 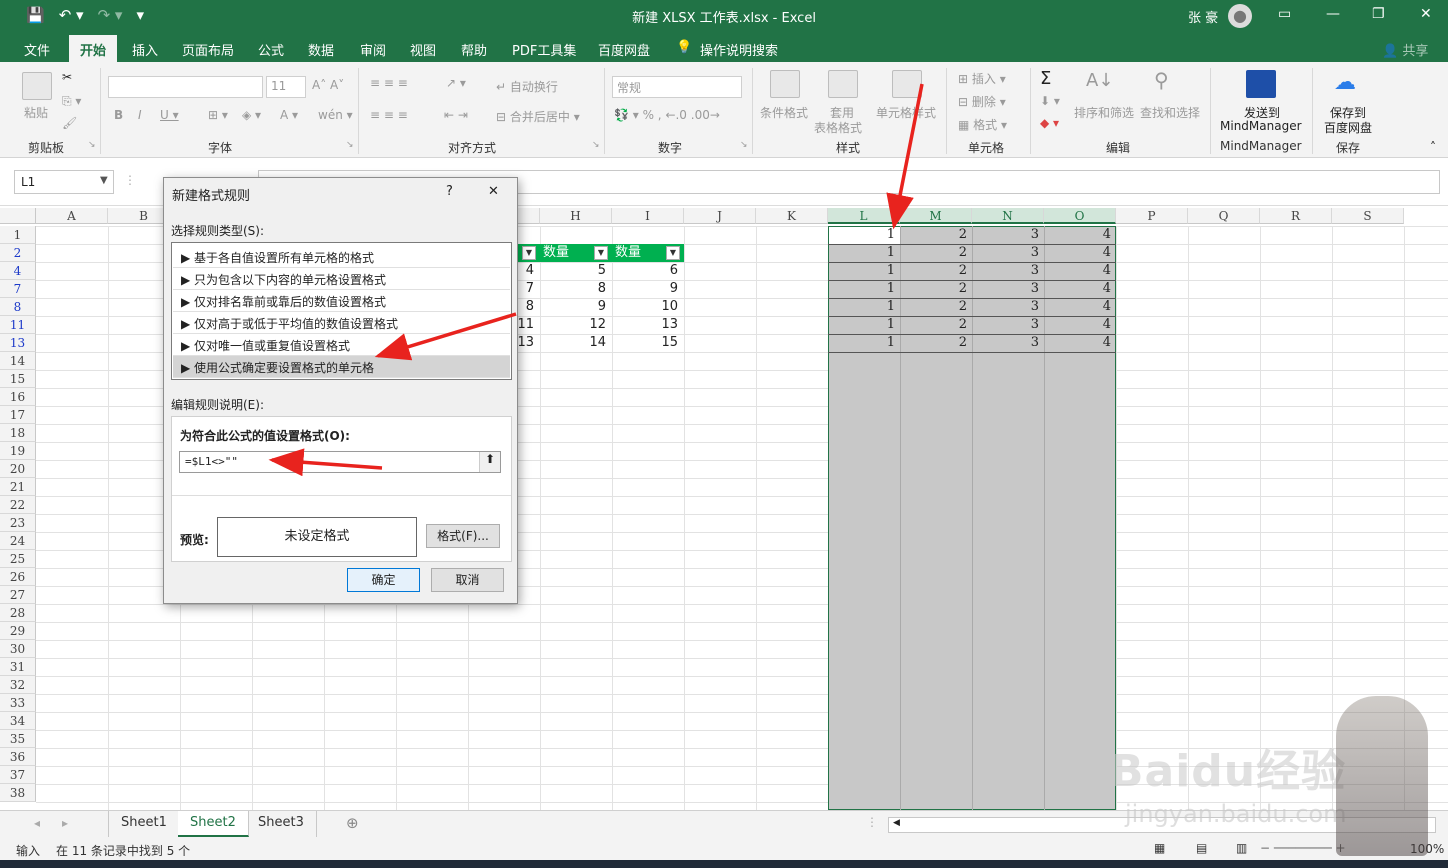 What do you see at coordinates (65, 823) in the screenshot?
I see `next-sheet-icon: ▸` at bounding box center [65, 823].